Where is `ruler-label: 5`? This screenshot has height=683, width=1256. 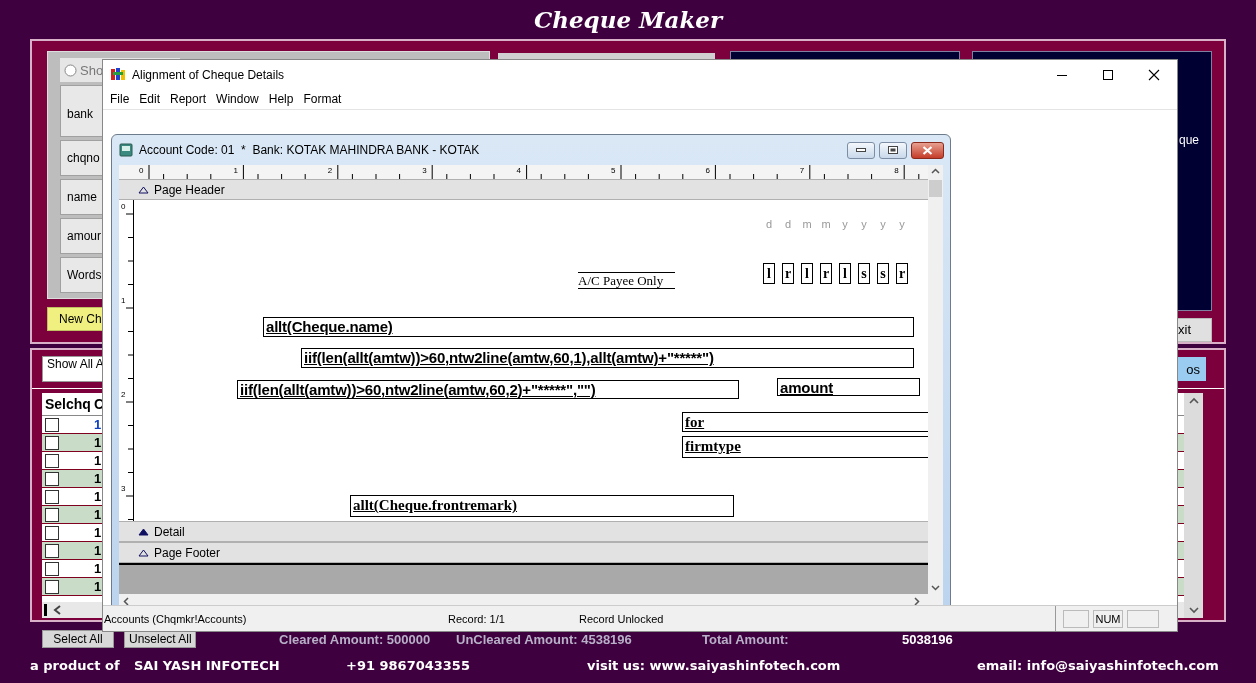
ruler-label: 5 is located at coordinates (613, 170).